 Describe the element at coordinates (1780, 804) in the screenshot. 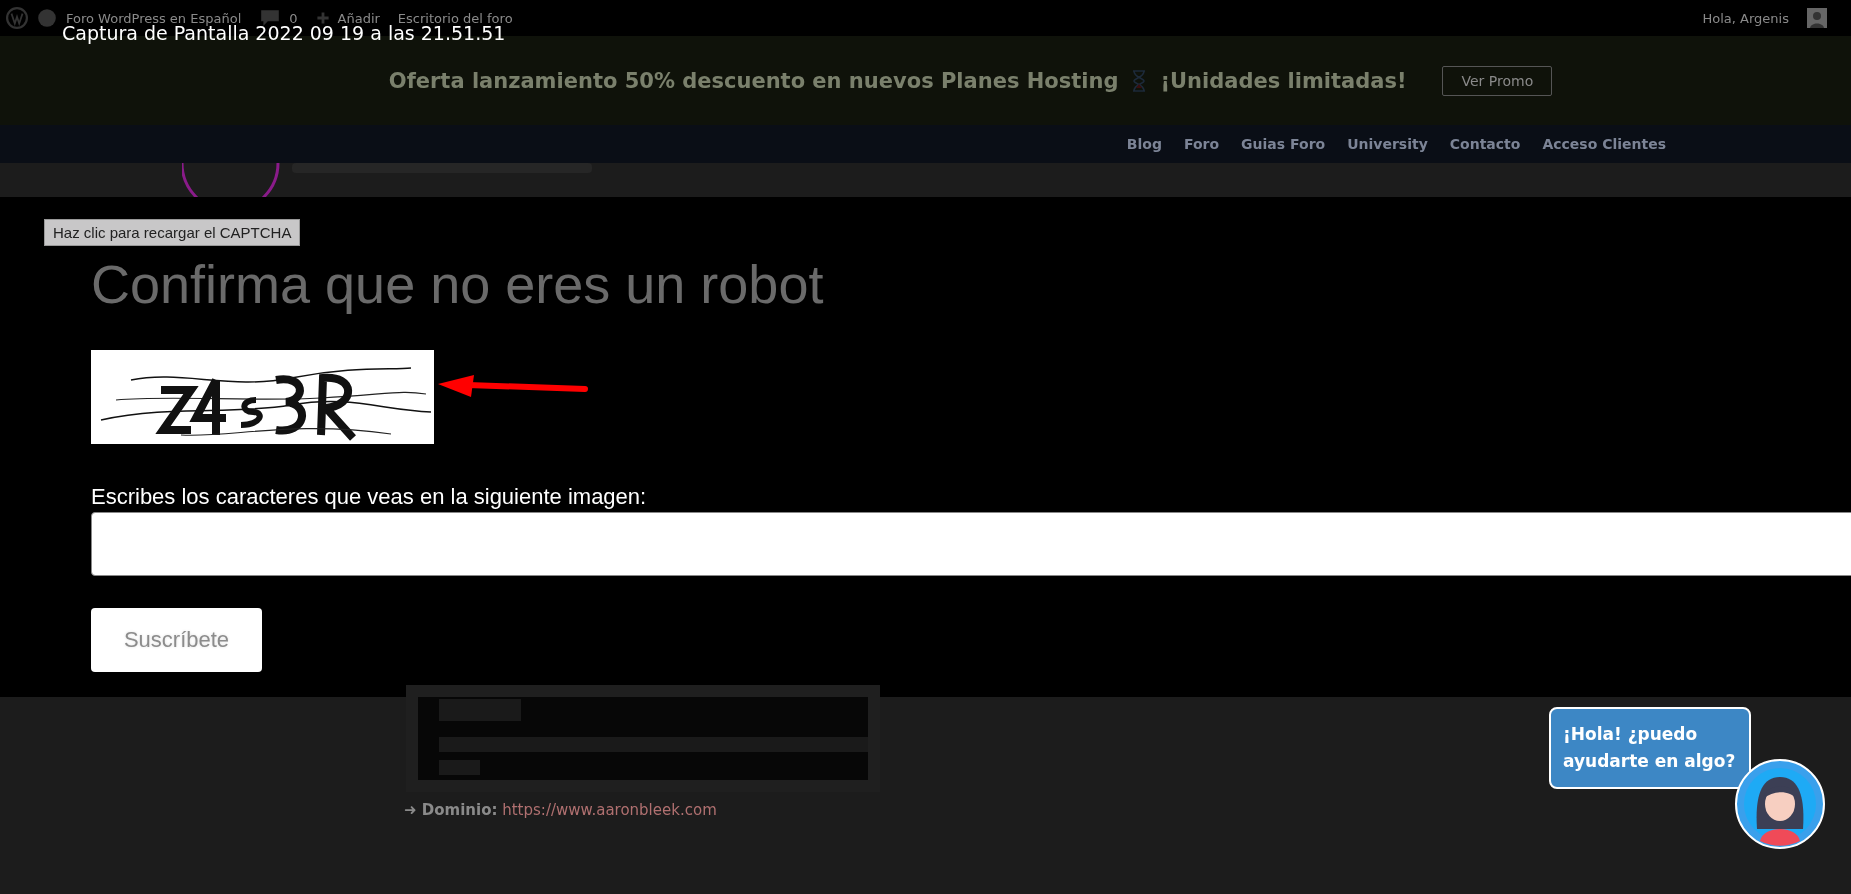

I see `chat-avatar-icon` at that location.